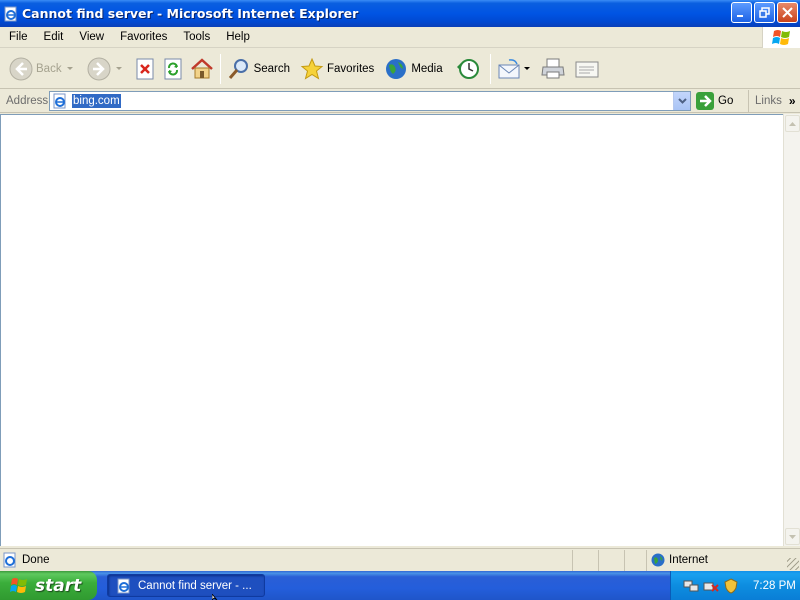 The height and width of the screenshot is (600, 800). Describe the element at coordinates (286, 560) in the screenshot. I see `status-main-pane: Done` at that location.